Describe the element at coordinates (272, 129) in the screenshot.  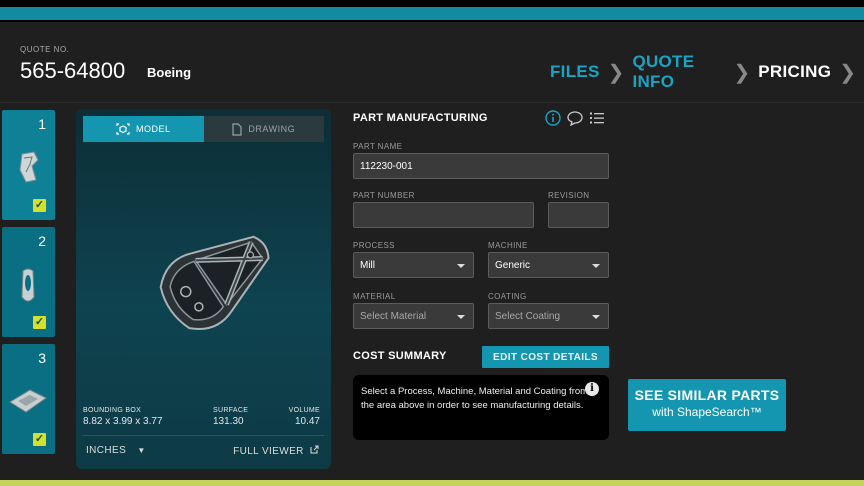
I see `tab-drawing-label: DRAWING` at that location.